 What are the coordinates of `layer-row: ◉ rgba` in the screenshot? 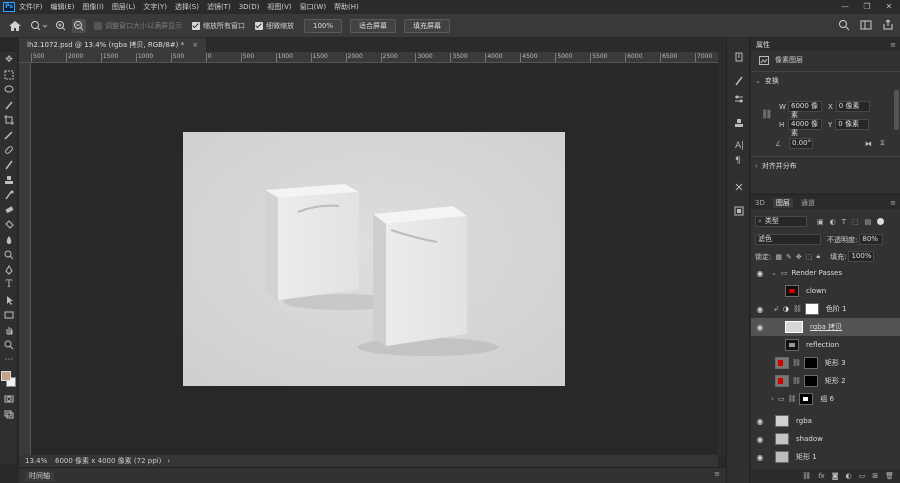 It's located at (825, 421).